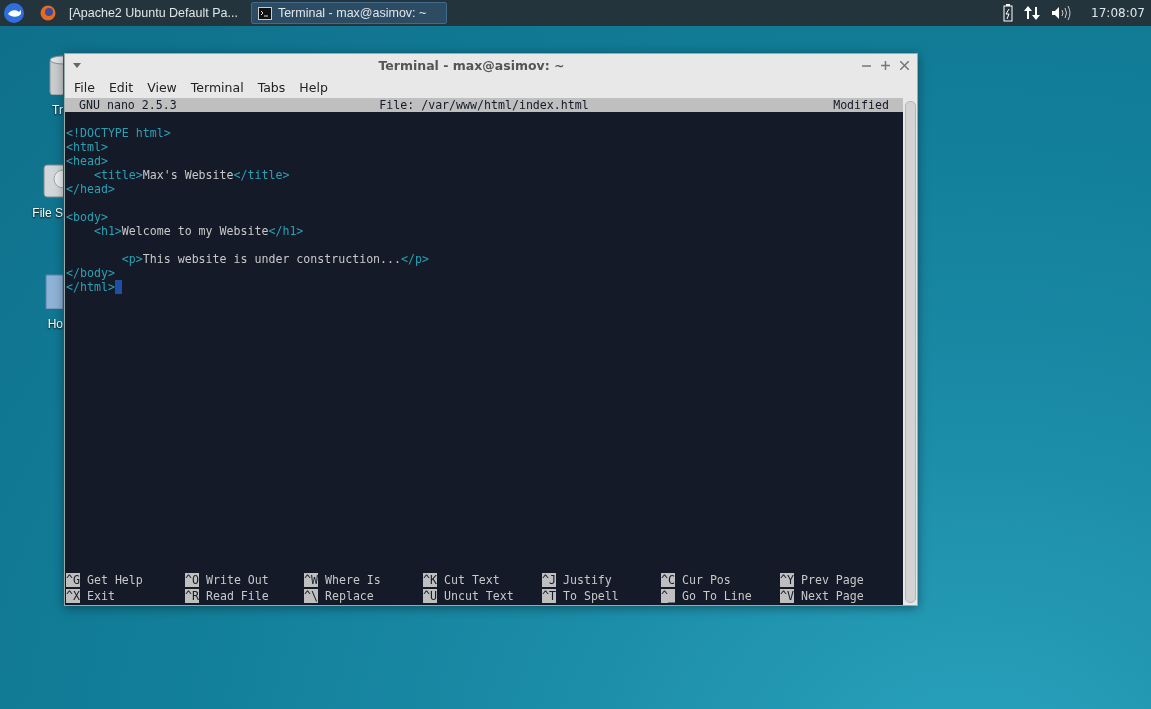  What do you see at coordinates (57, 110) in the screenshot?
I see `desktop-icon-label: Tr` at bounding box center [57, 110].